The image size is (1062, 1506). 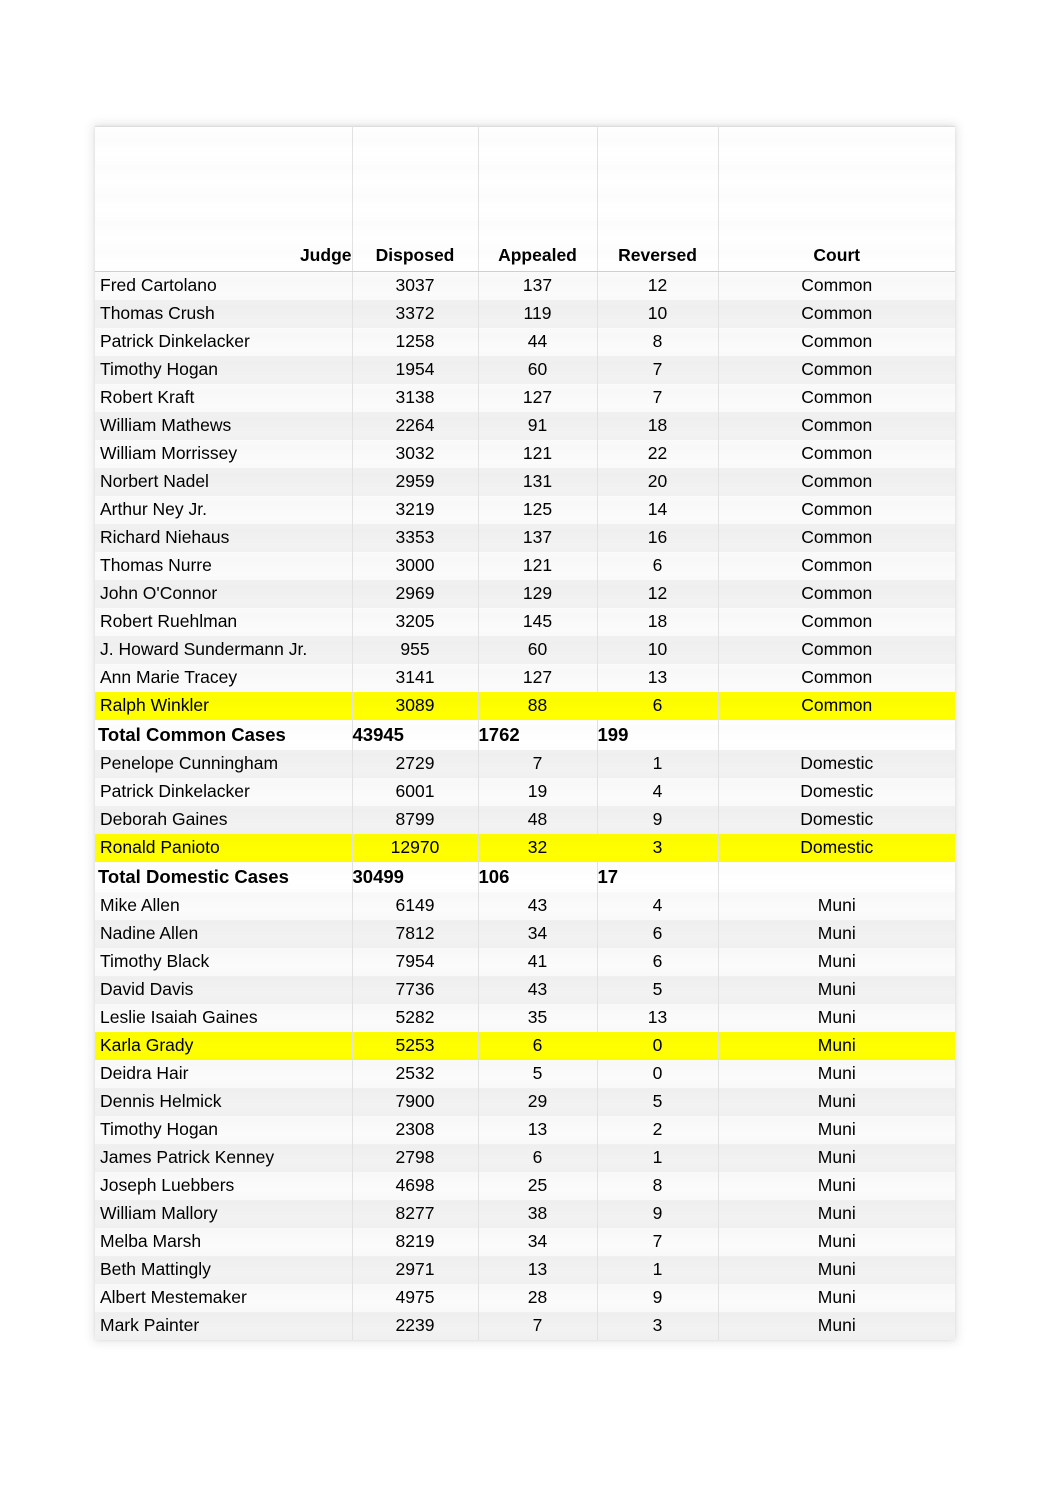 I want to click on table-row: Robert Kraft 3138 127 7 Common, so click(x=525, y=398).